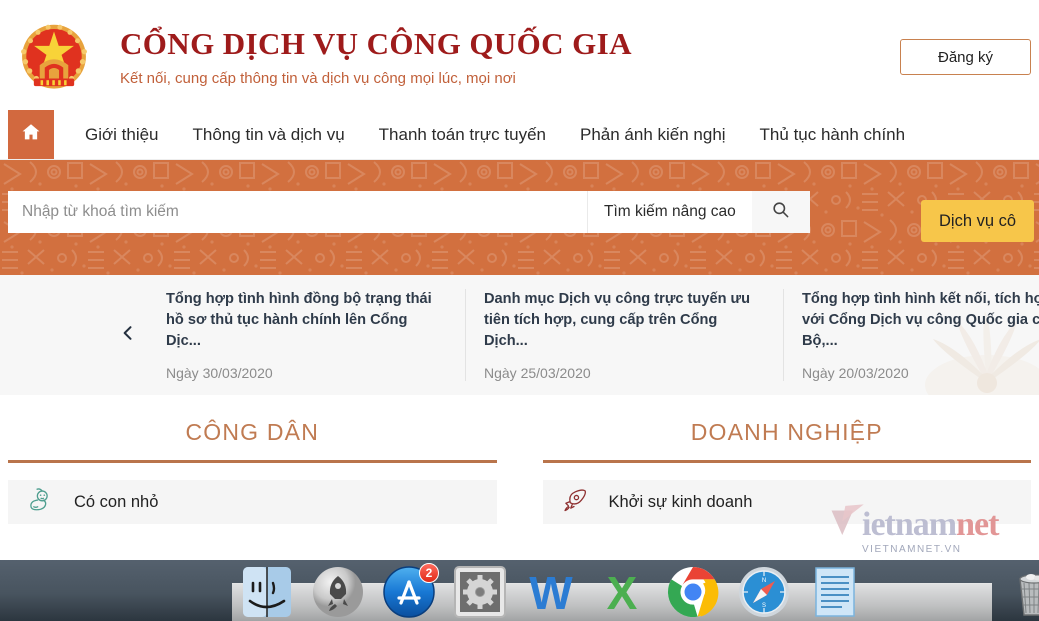 Image resolution: width=1039 pixels, height=621 pixels. I want to click on news-date: Ngày 30/03/2020, so click(219, 373).